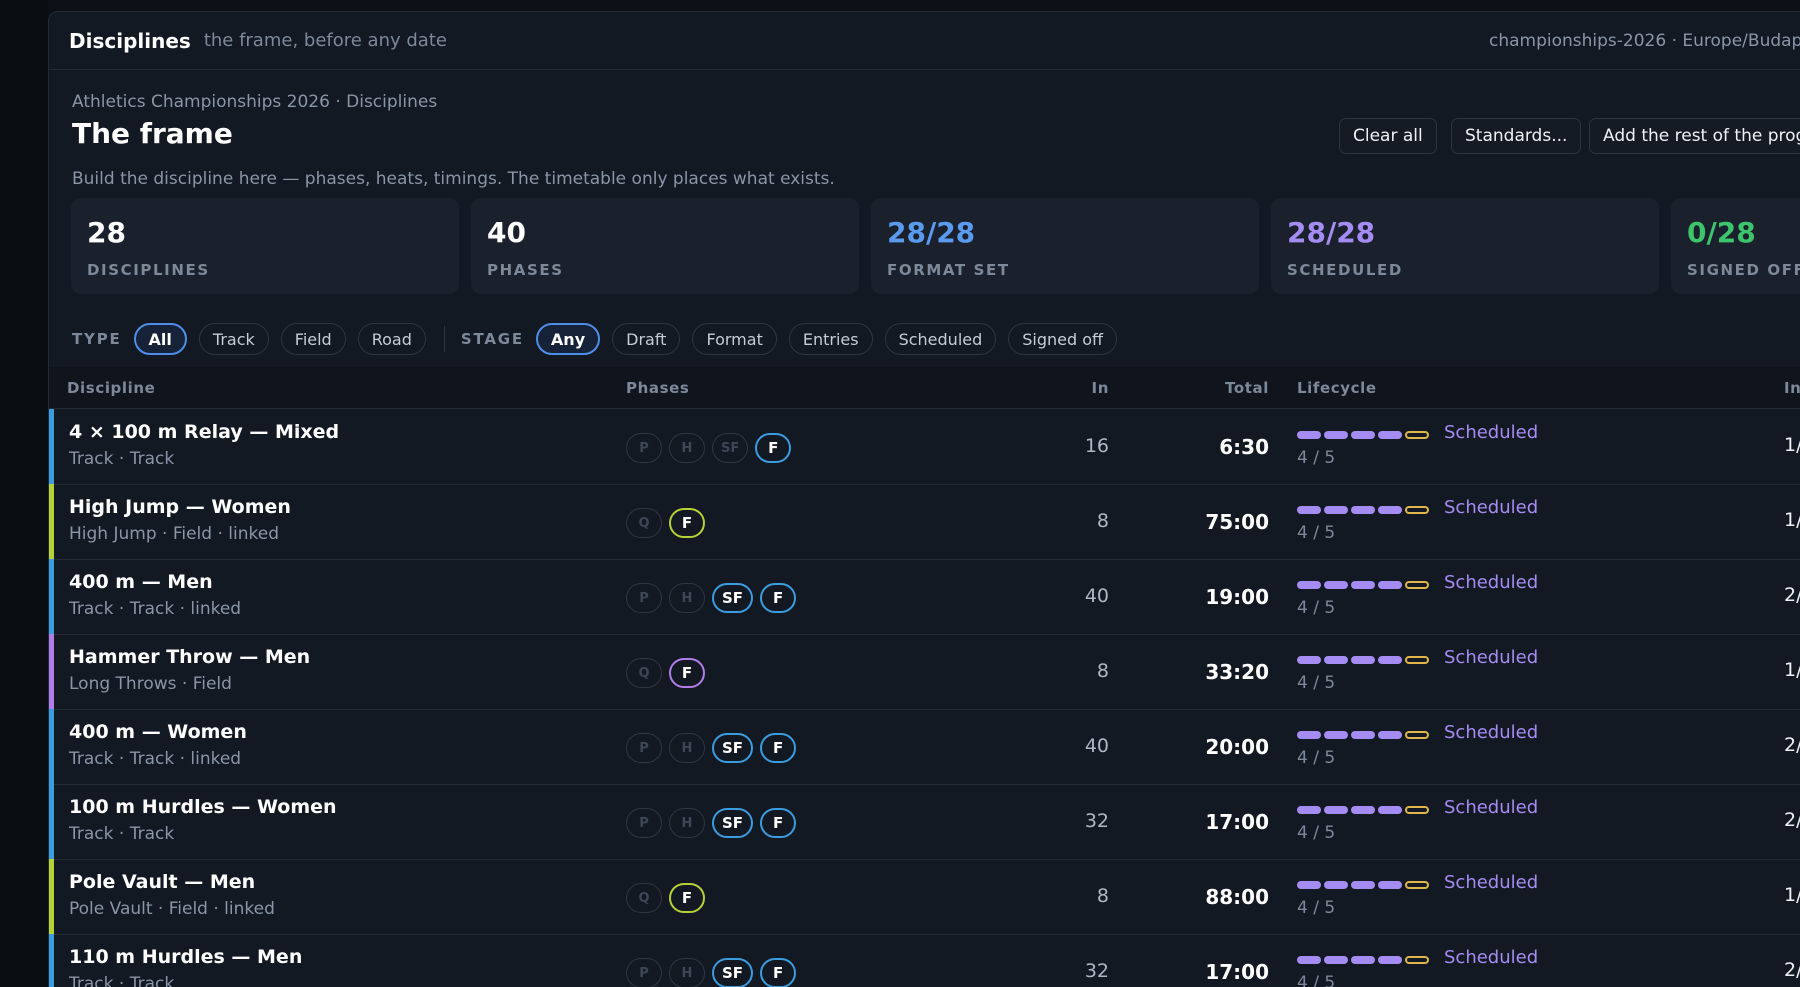  I want to click on filter-chip-type-track: Track, so click(233, 339).